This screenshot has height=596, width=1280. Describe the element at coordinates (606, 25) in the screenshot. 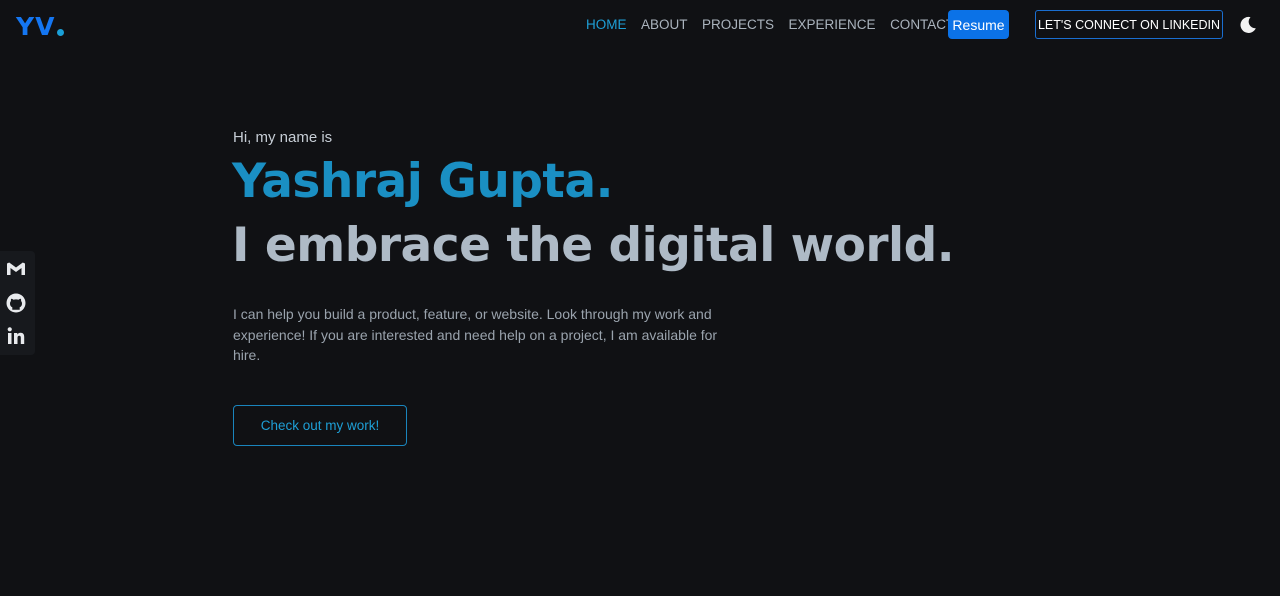

I see `nav-home: HOME` at that location.